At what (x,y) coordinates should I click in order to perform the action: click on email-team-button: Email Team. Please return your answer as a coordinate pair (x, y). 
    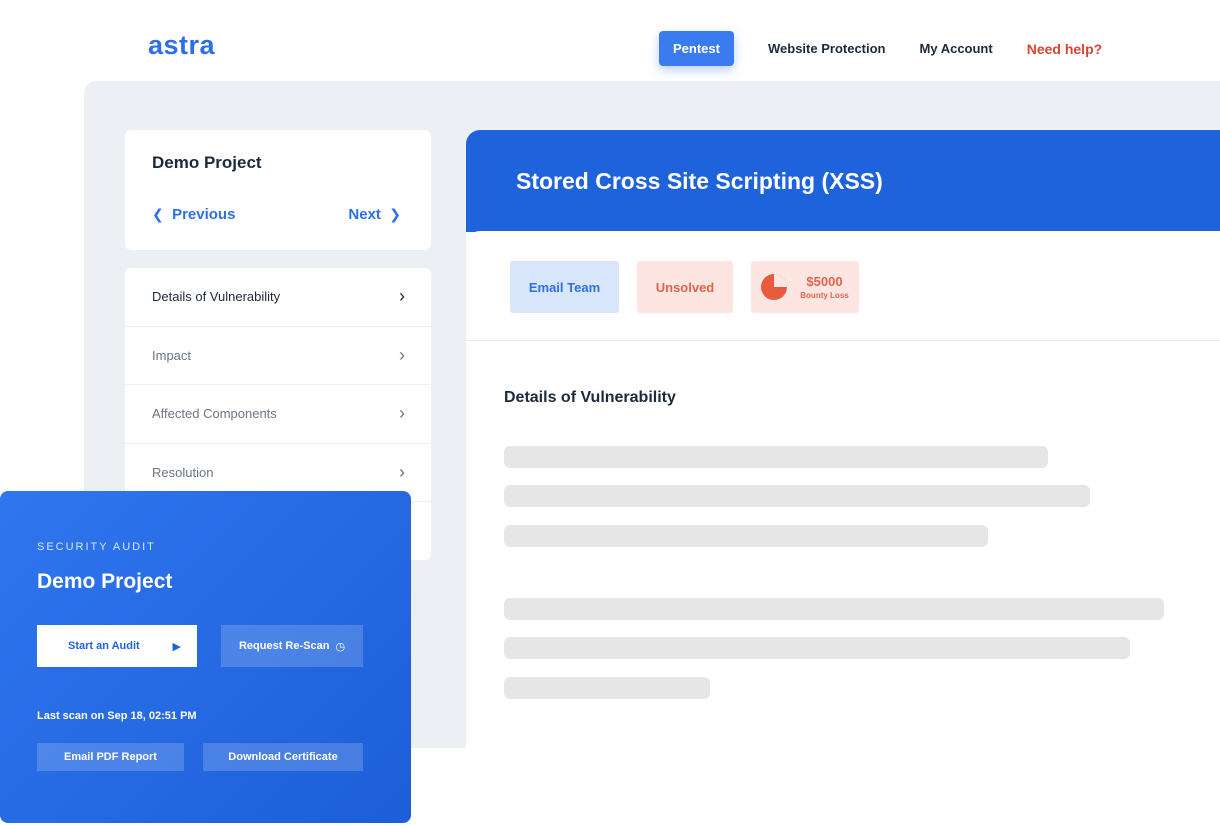
    Looking at the image, I should click on (564, 287).